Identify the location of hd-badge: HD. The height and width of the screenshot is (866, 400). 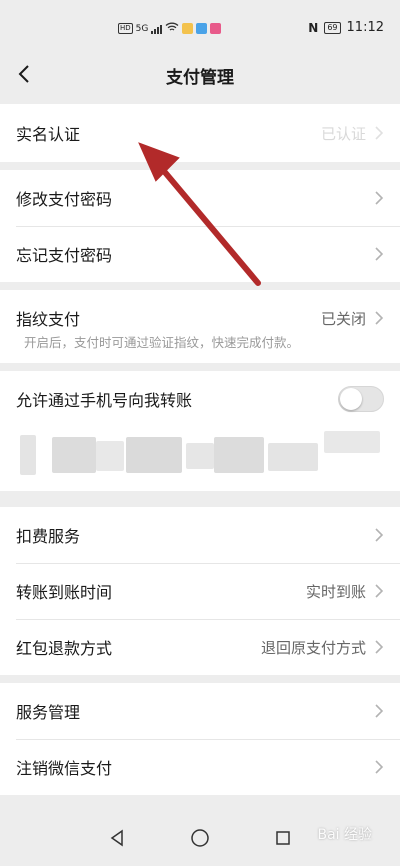
(125, 28).